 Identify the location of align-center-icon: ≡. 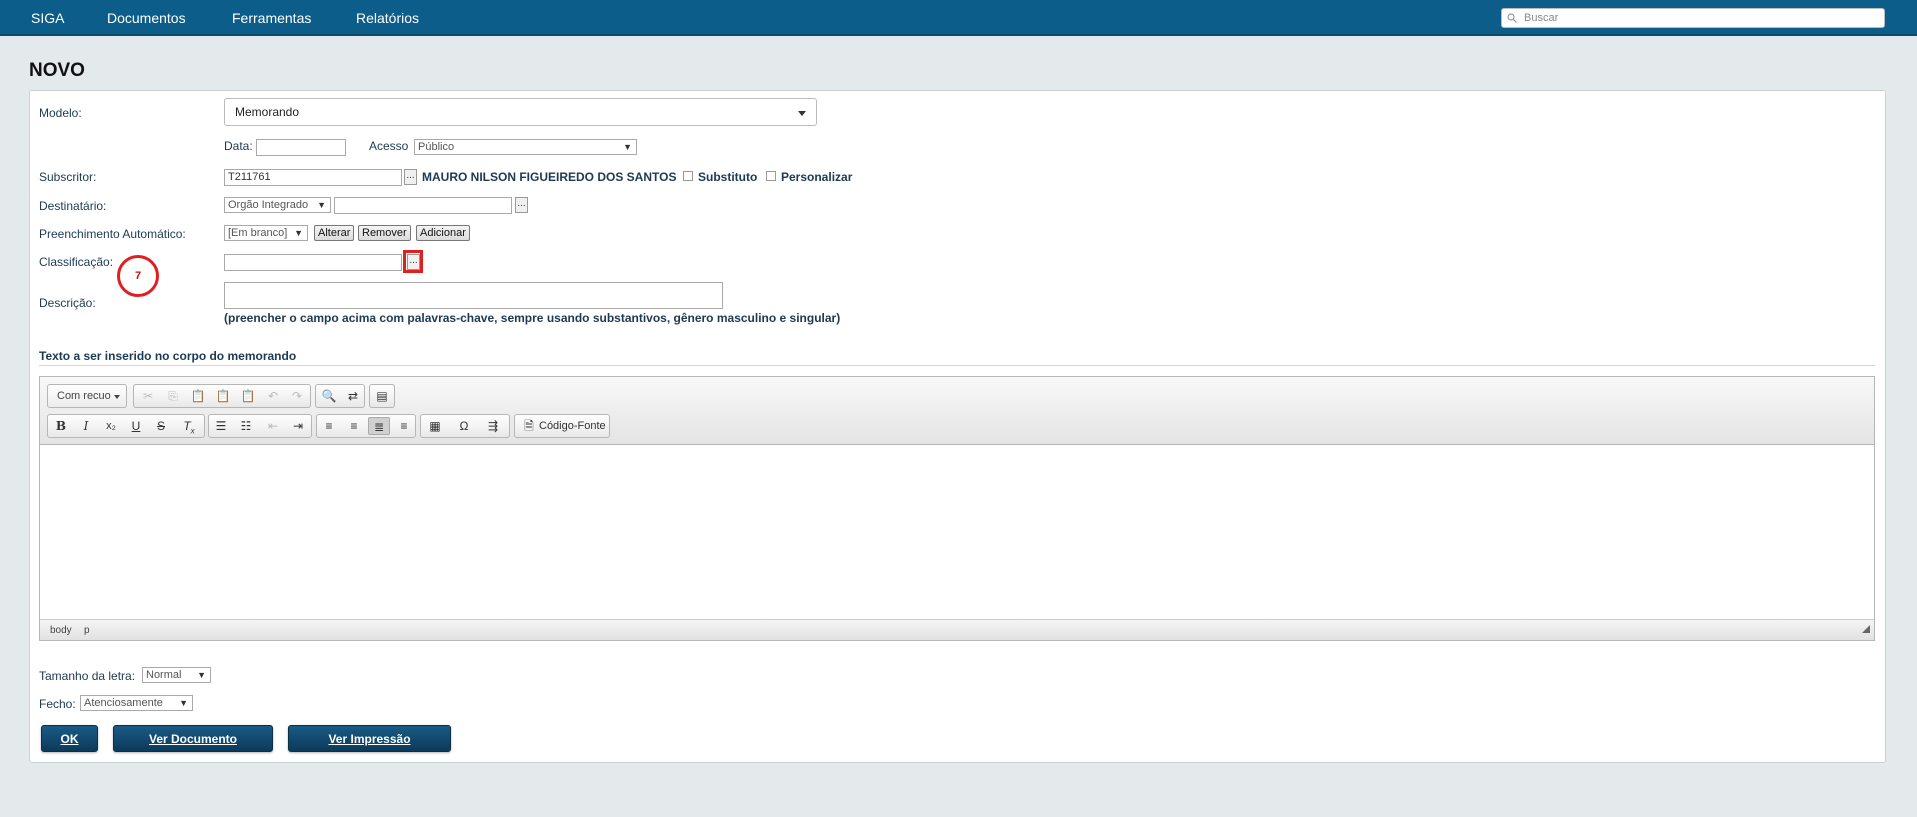
(354, 426).